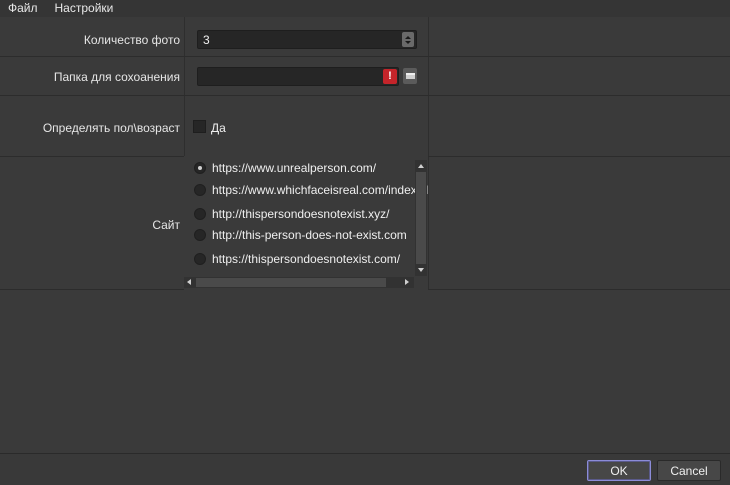  What do you see at coordinates (23, 8) in the screenshot?
I see `menu-file: Файл` at bounding box center [23, 8].